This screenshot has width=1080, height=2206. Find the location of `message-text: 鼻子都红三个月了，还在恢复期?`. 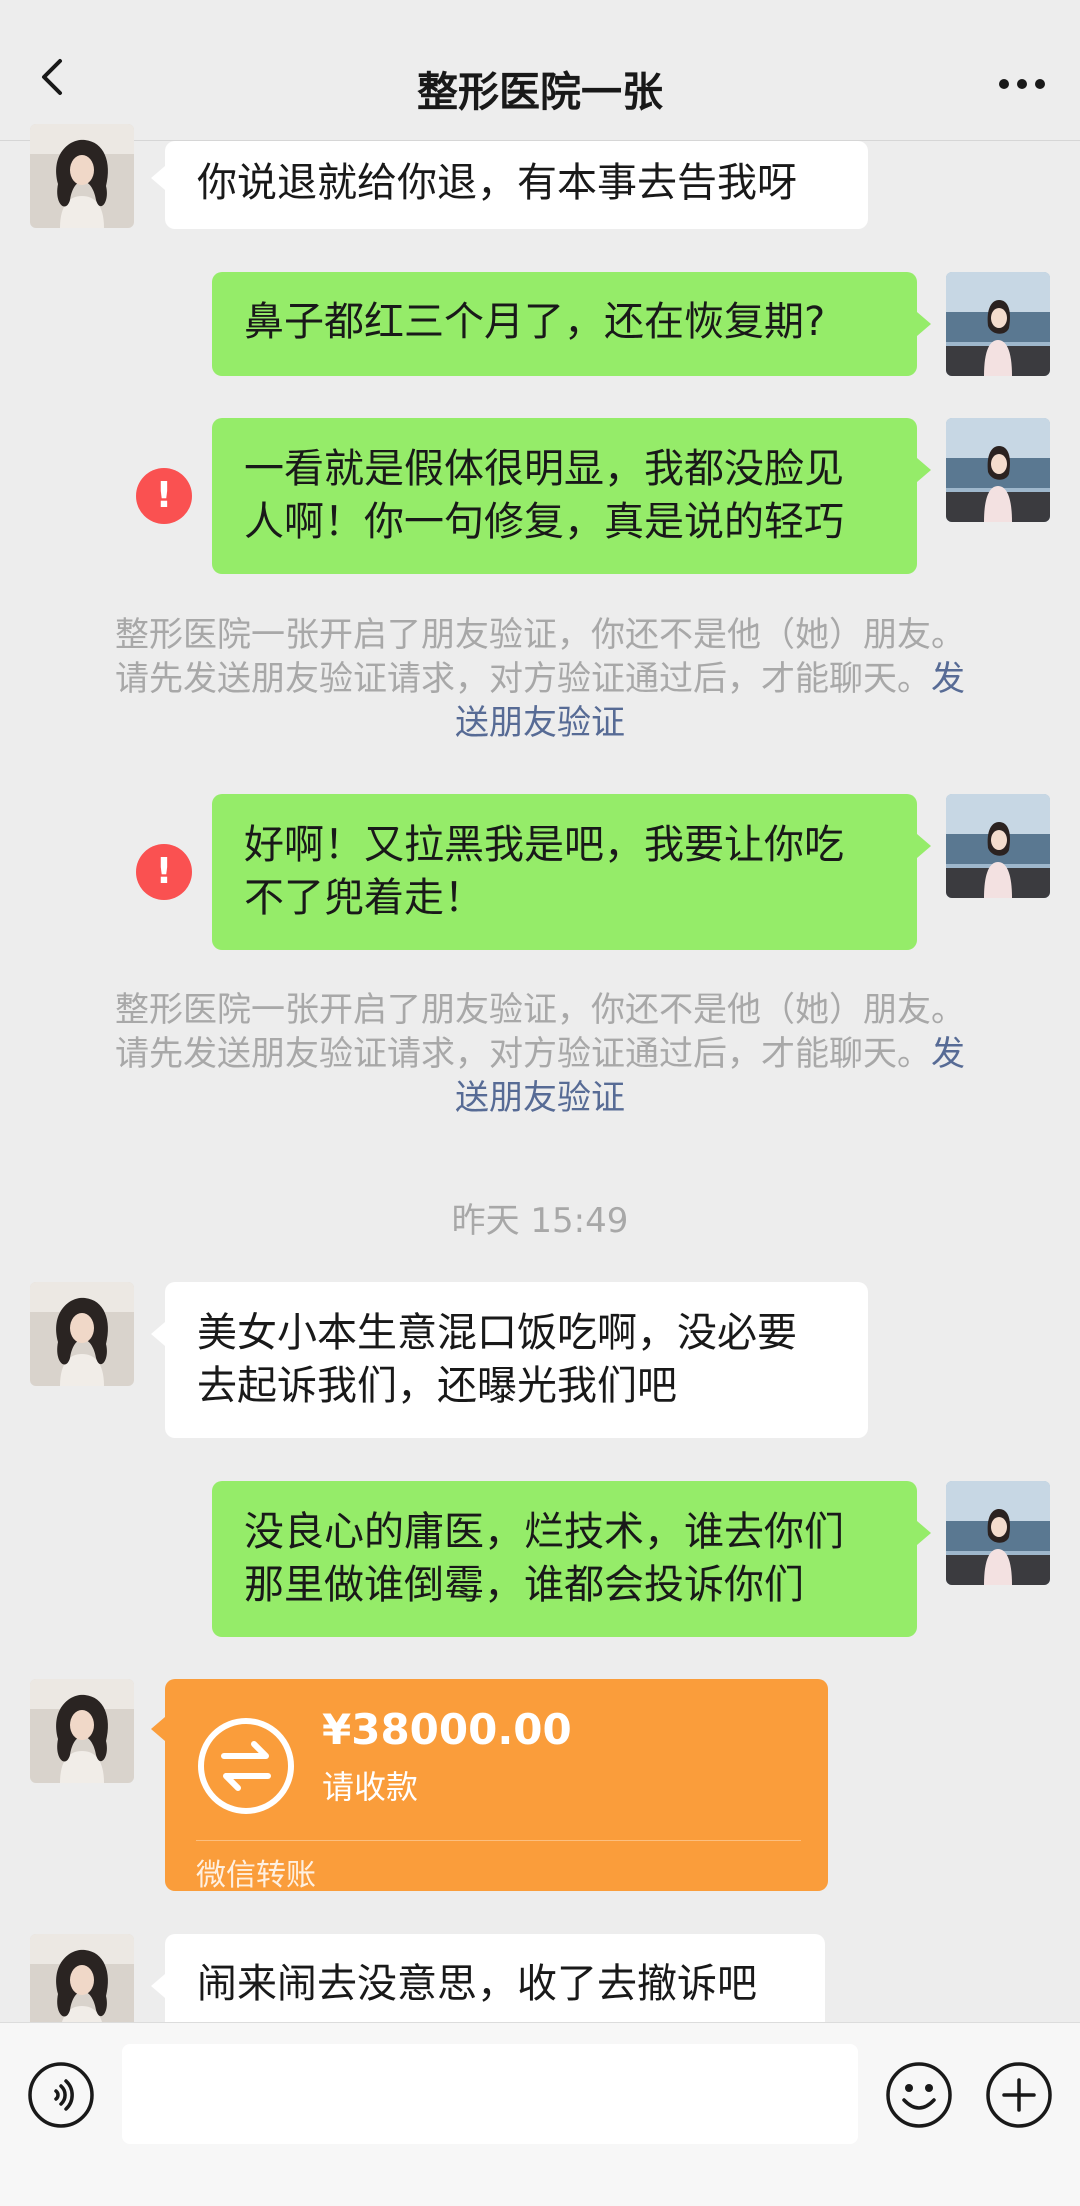

message-text: 鼻子都红三个月了，还在恢复期? is located at coordinates (535, 322).